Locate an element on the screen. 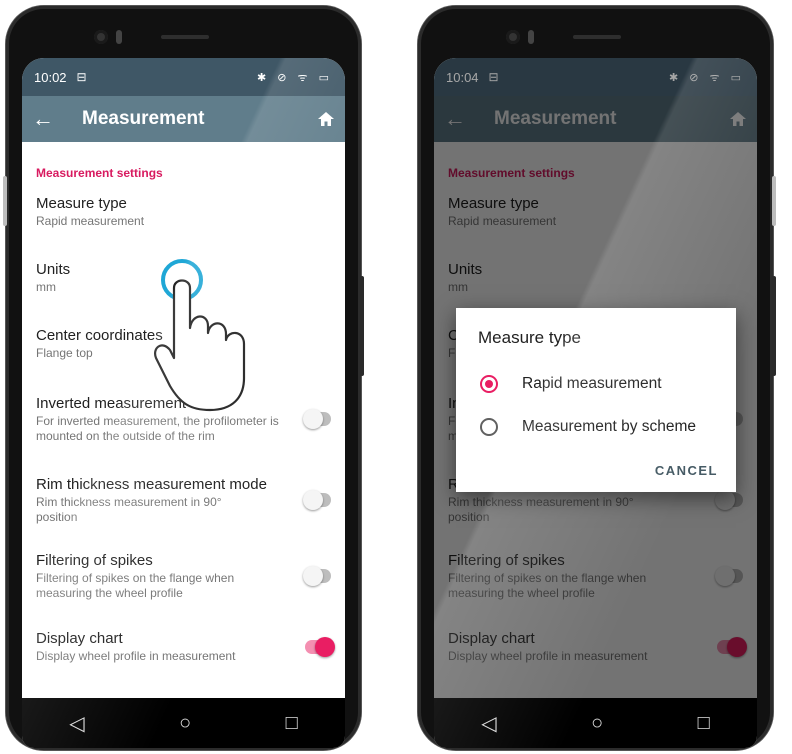  status-icons: ✱ ⊘ ᯤ ▭ is located at coordinates (294, 77).